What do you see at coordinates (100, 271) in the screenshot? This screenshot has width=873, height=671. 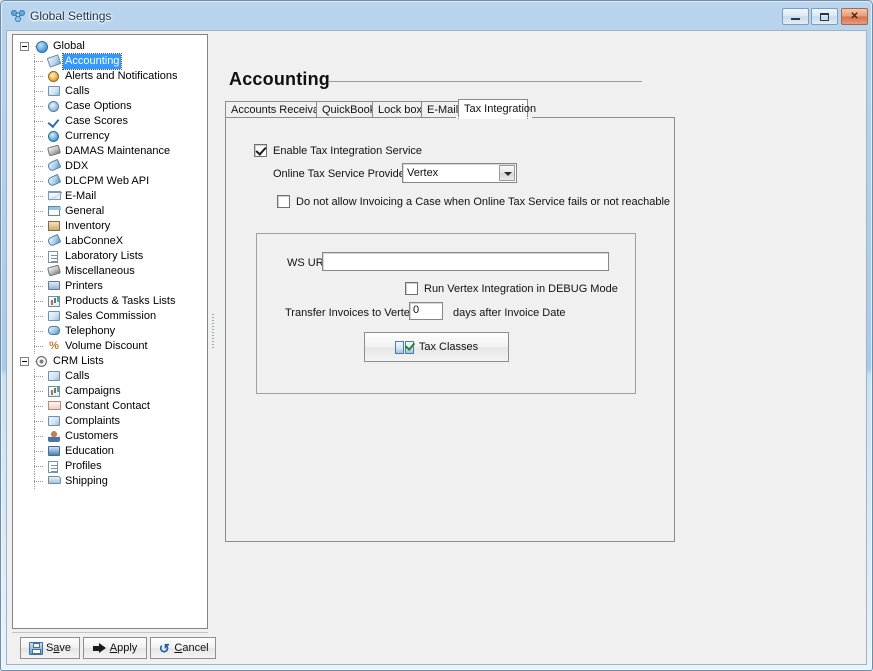 I see `tree-item-label: Miscellaneous` at bounding box center [100, 271].